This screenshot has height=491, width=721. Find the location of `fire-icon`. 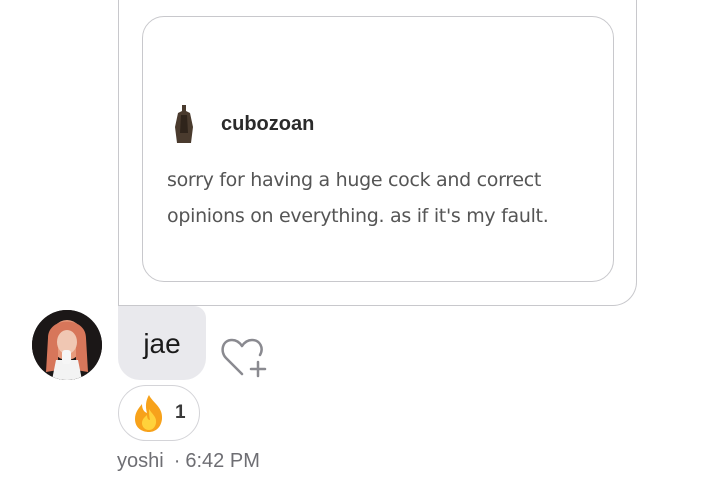

fire-icon is located at coordinates (149, 413).